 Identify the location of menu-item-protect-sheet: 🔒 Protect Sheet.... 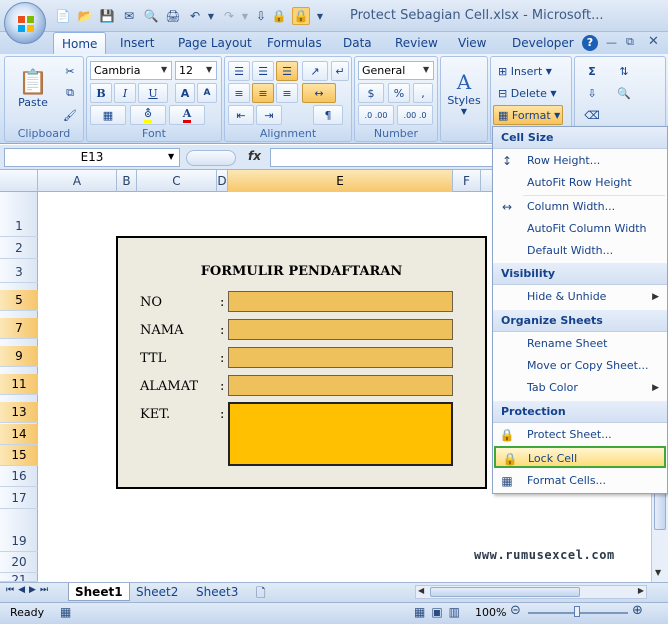
(580, 435).